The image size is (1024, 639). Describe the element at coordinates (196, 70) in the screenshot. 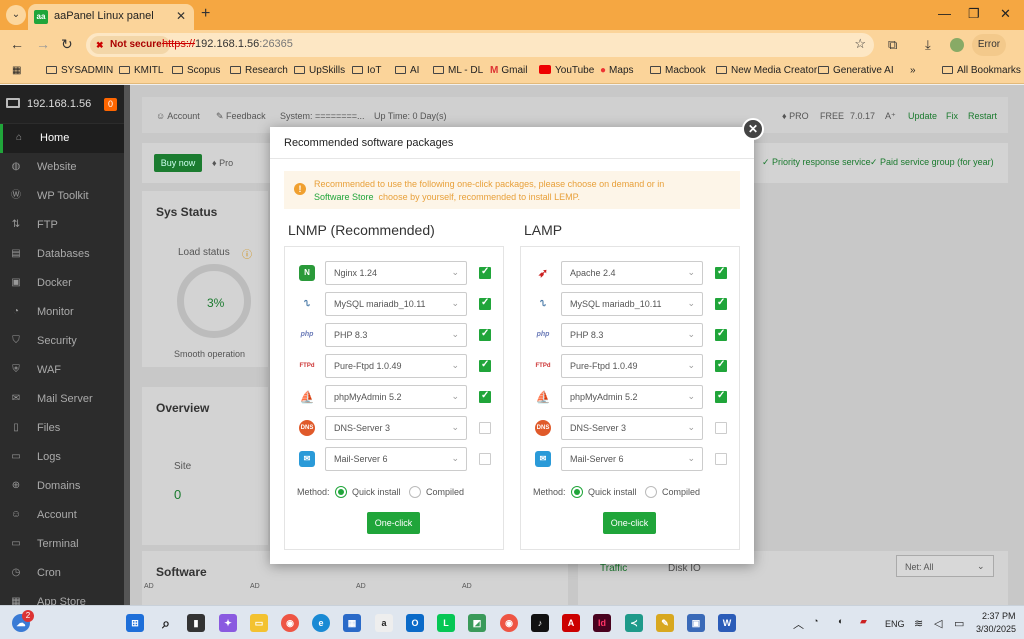

I see `bookmark-scopus: Scopus` at that location.